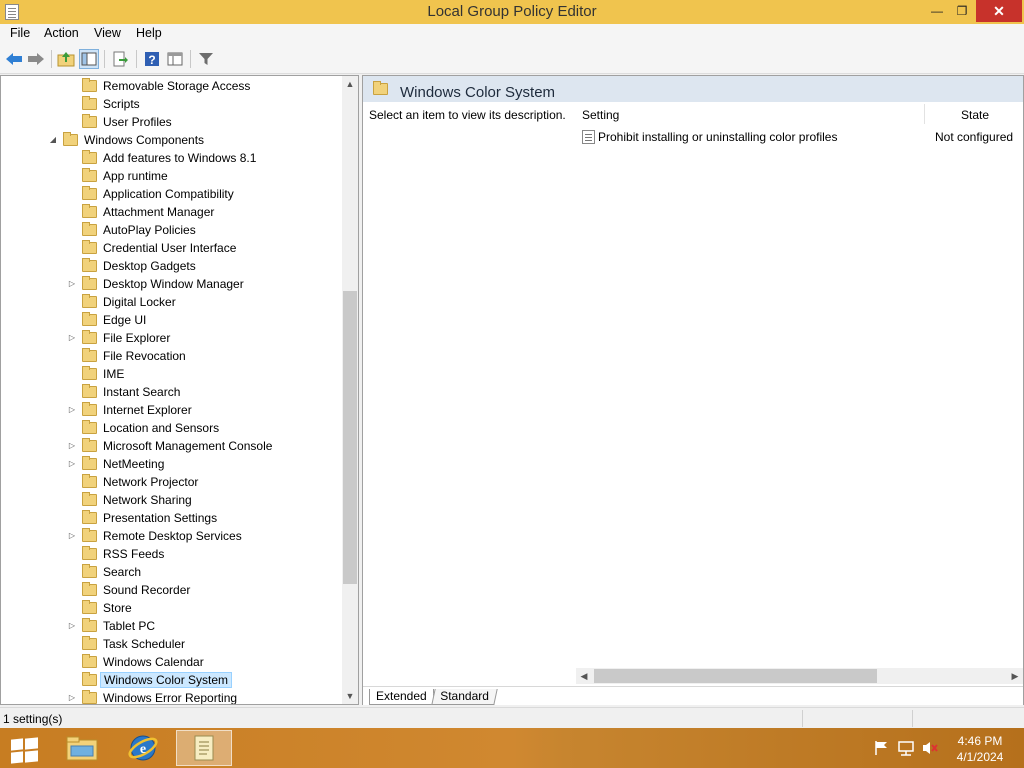 The width and height of the screenshot is (1024, 768). I want to click on tree-item-label: Credential User Interface, so click(169, 248).